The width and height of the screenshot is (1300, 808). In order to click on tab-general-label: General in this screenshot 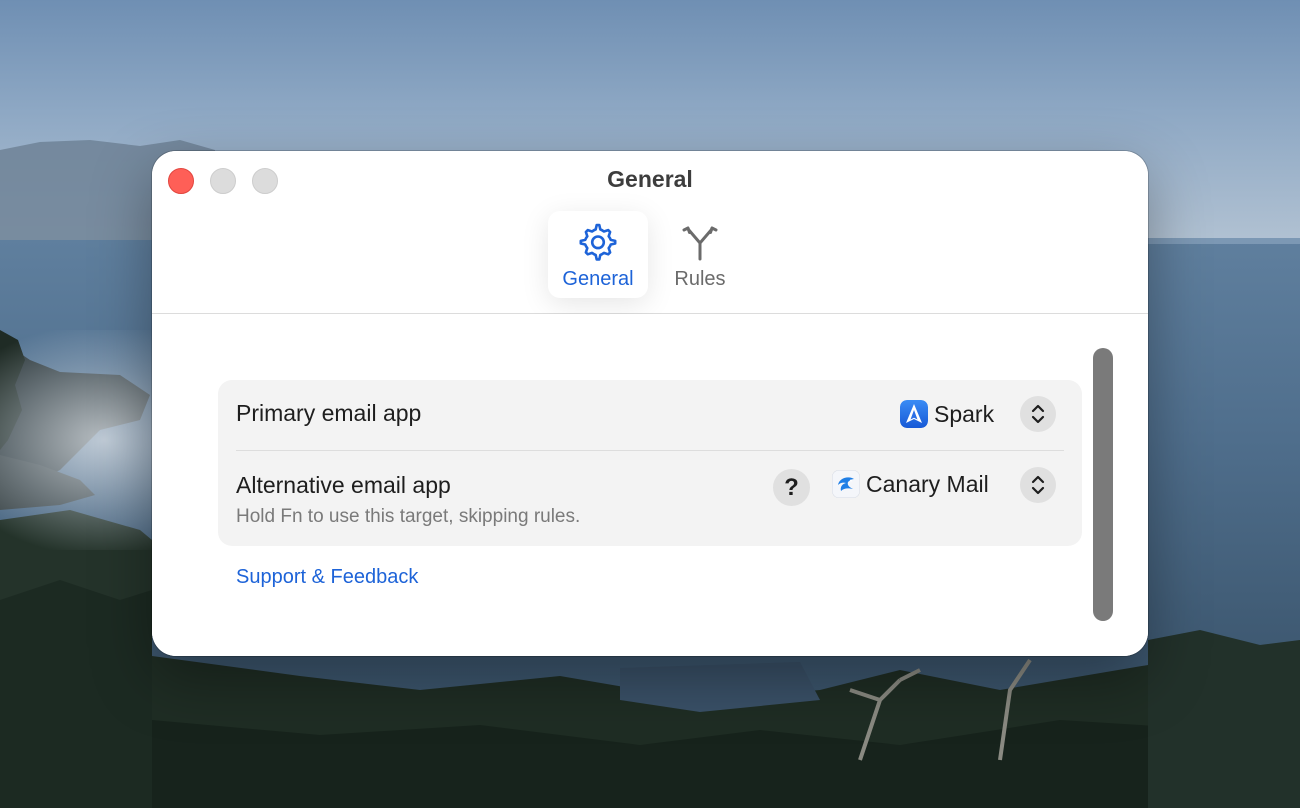, I will do `click(598, 279)`.